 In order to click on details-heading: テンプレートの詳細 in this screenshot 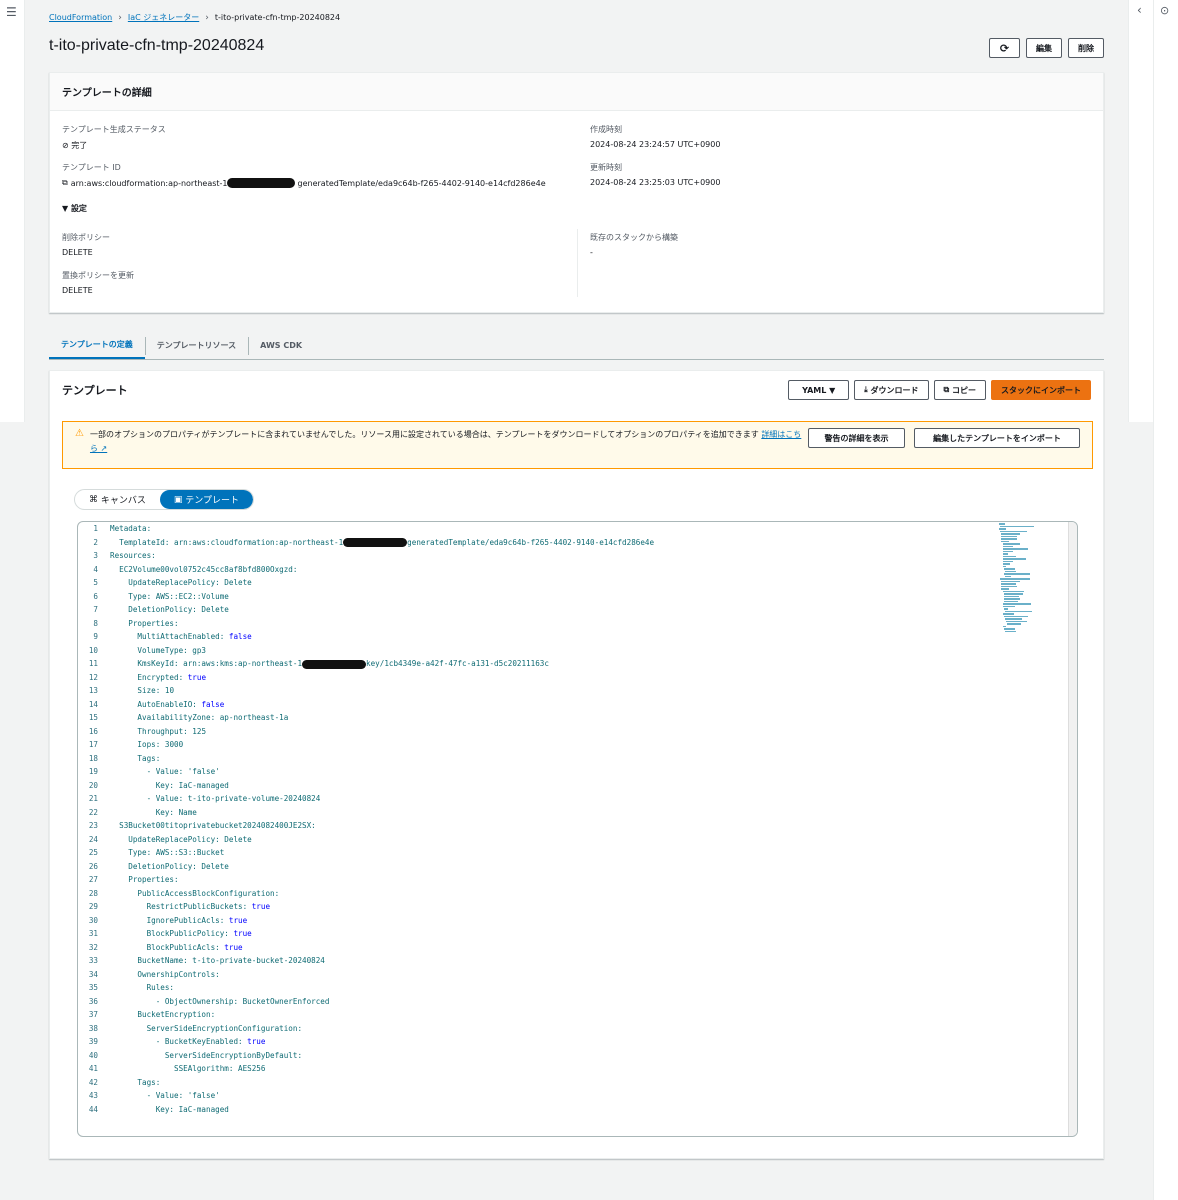, I will do `click(576, 92)`.